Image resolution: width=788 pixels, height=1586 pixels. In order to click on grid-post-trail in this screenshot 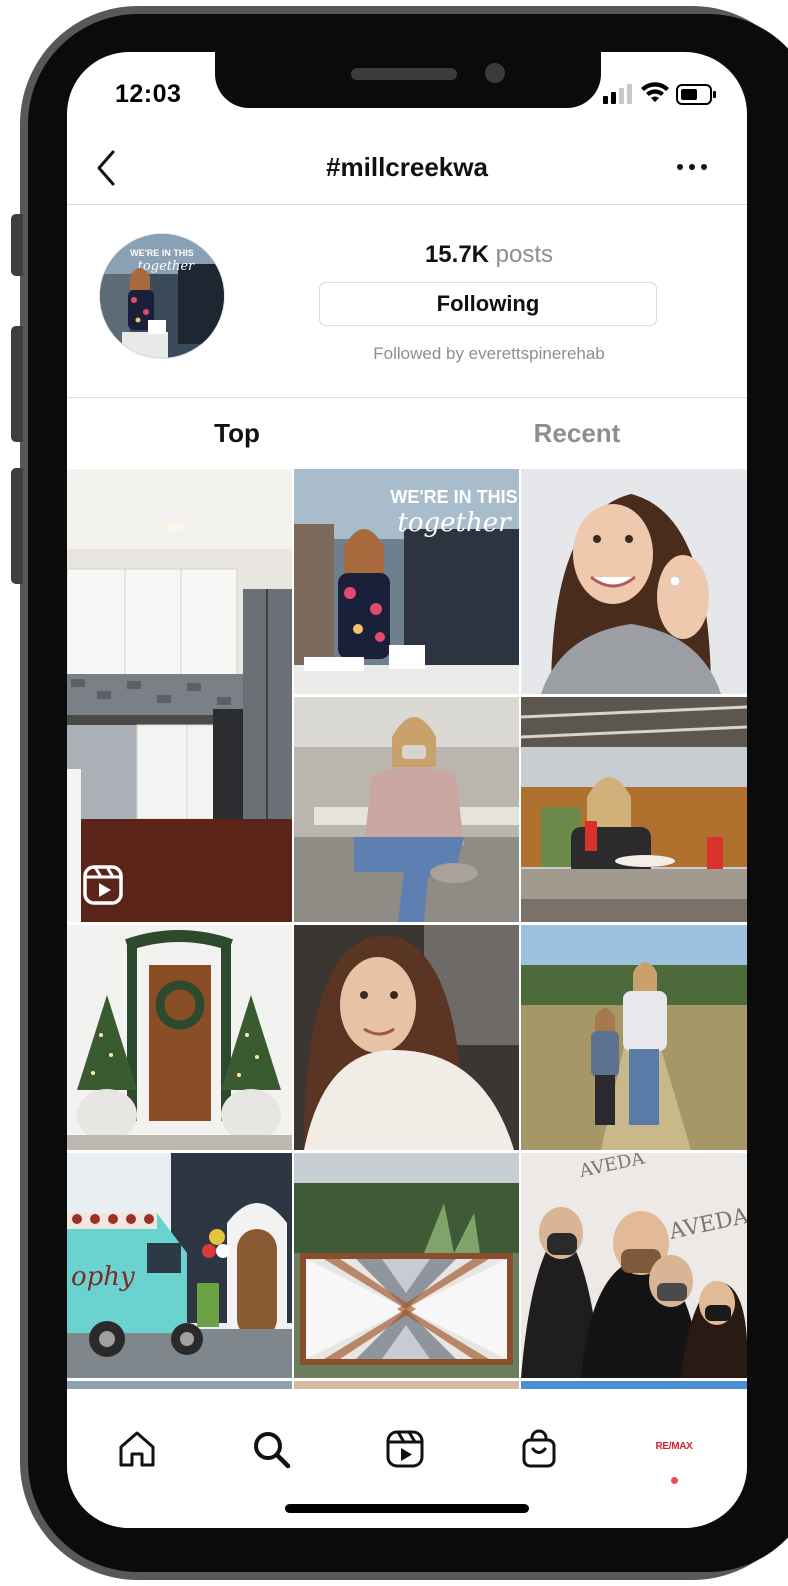, I will do `click(634, 1037)`.